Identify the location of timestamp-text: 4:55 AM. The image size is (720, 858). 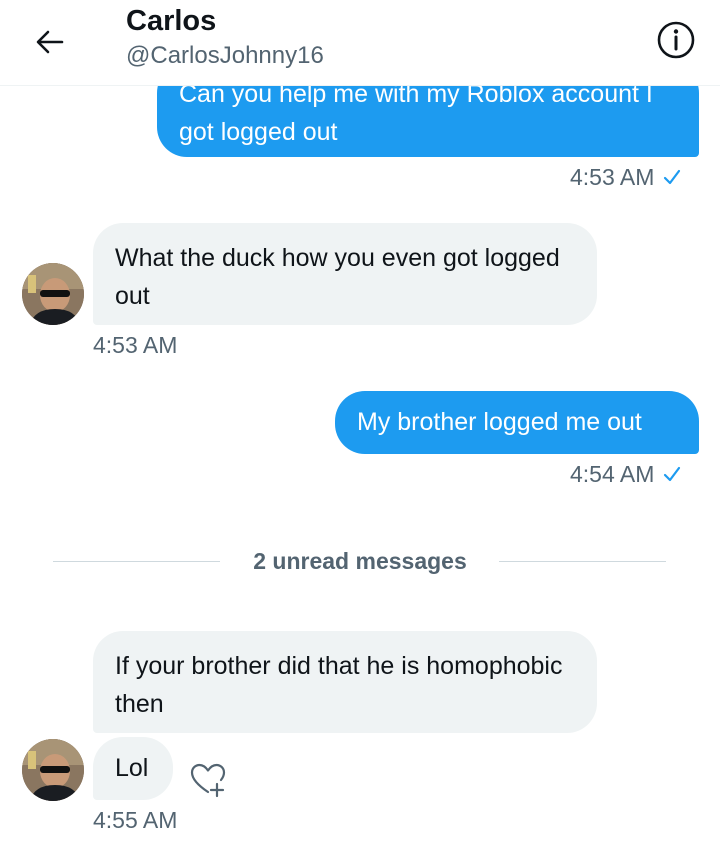
(135, 820).